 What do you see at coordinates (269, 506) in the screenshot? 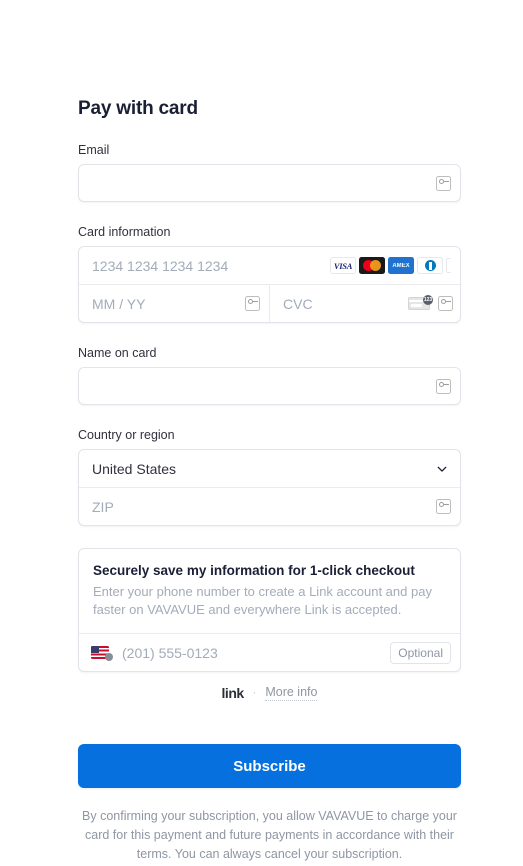
I see `zip-input: ZIP` at bounding box center [269, 506].